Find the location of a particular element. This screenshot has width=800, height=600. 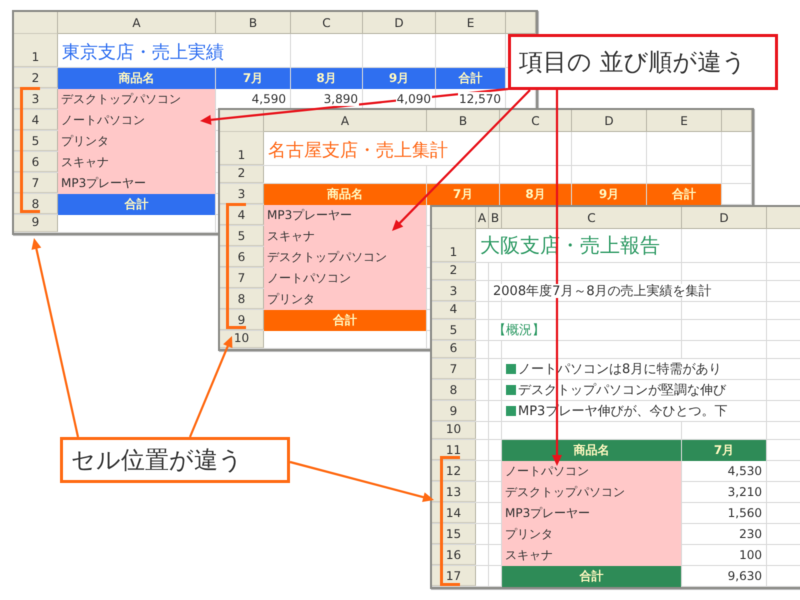

callout-label: 項目の 並び順が違う is located at coordinates (643, 62).